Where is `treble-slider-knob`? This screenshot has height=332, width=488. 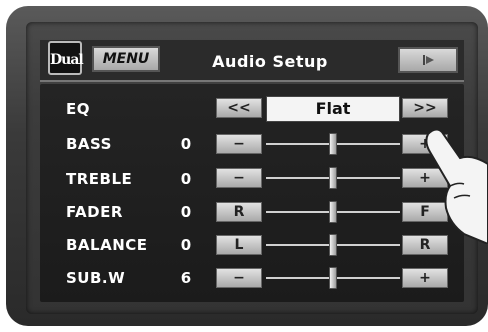
treble-slider-knob is located at coordinates (333, 178).